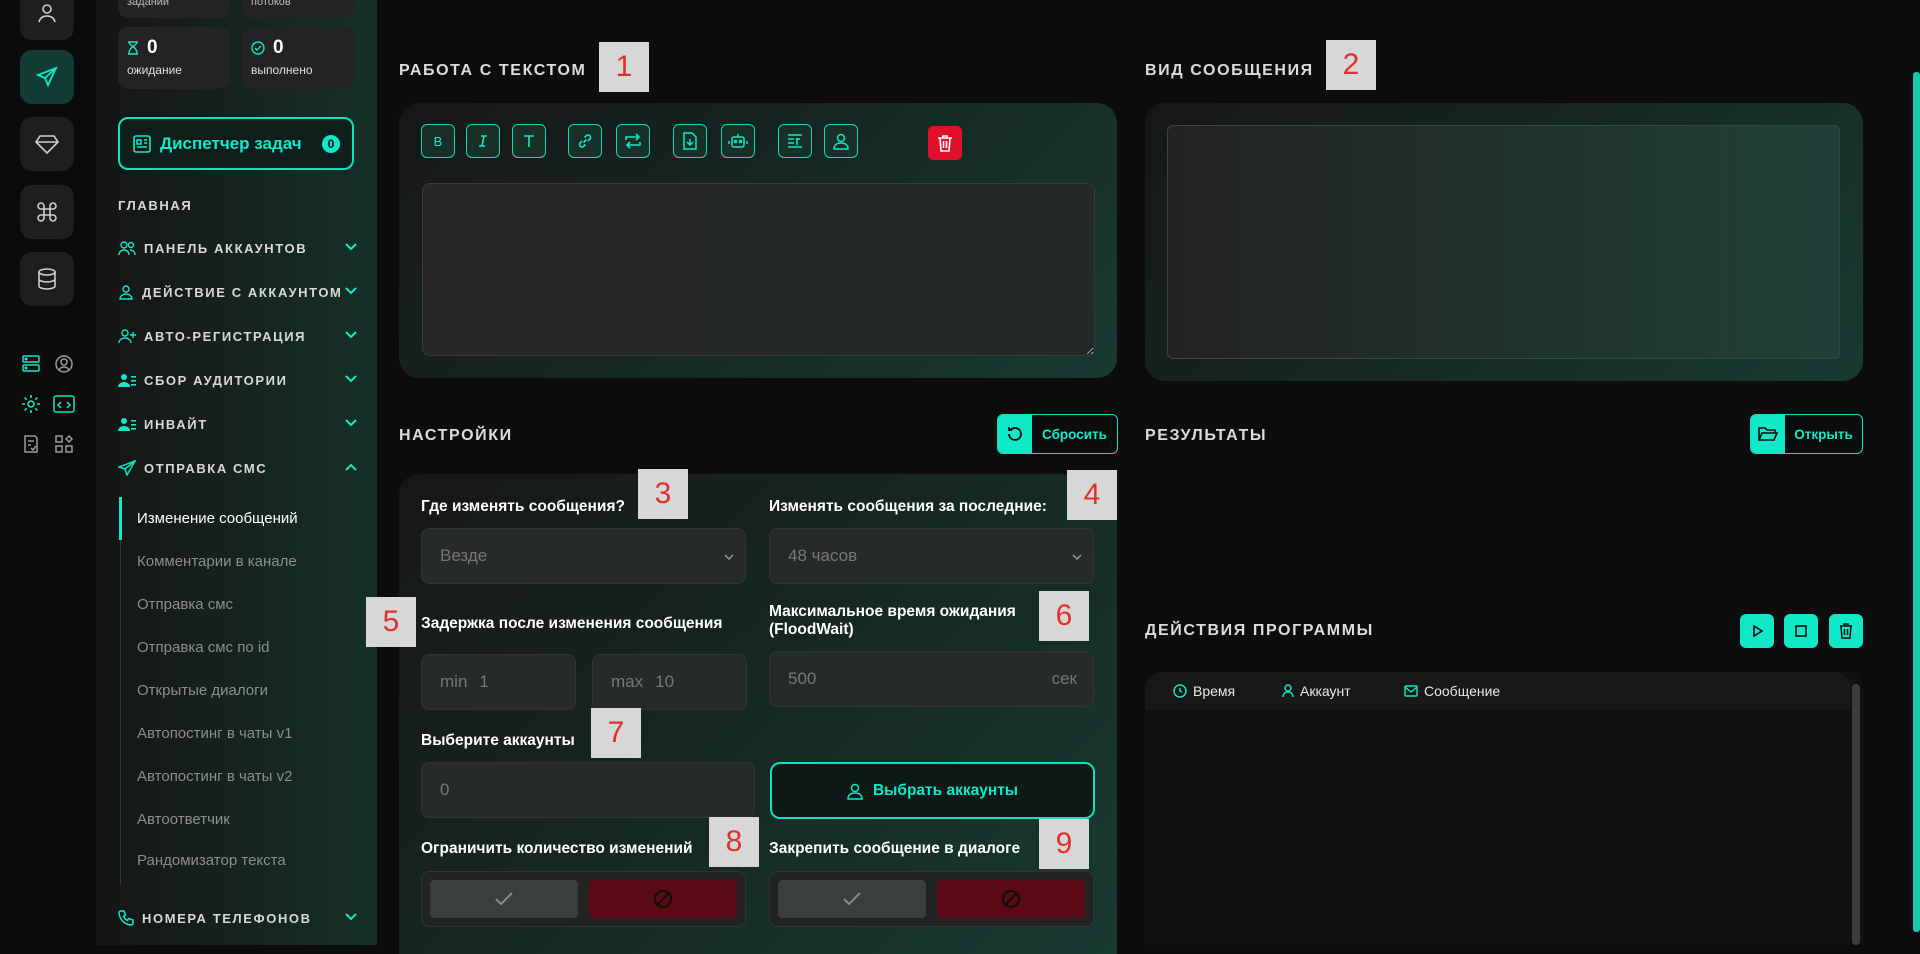  Describe the element at coordinates (669, 682) in the screenshot. I see `delay-max-input: max 10` at that location.